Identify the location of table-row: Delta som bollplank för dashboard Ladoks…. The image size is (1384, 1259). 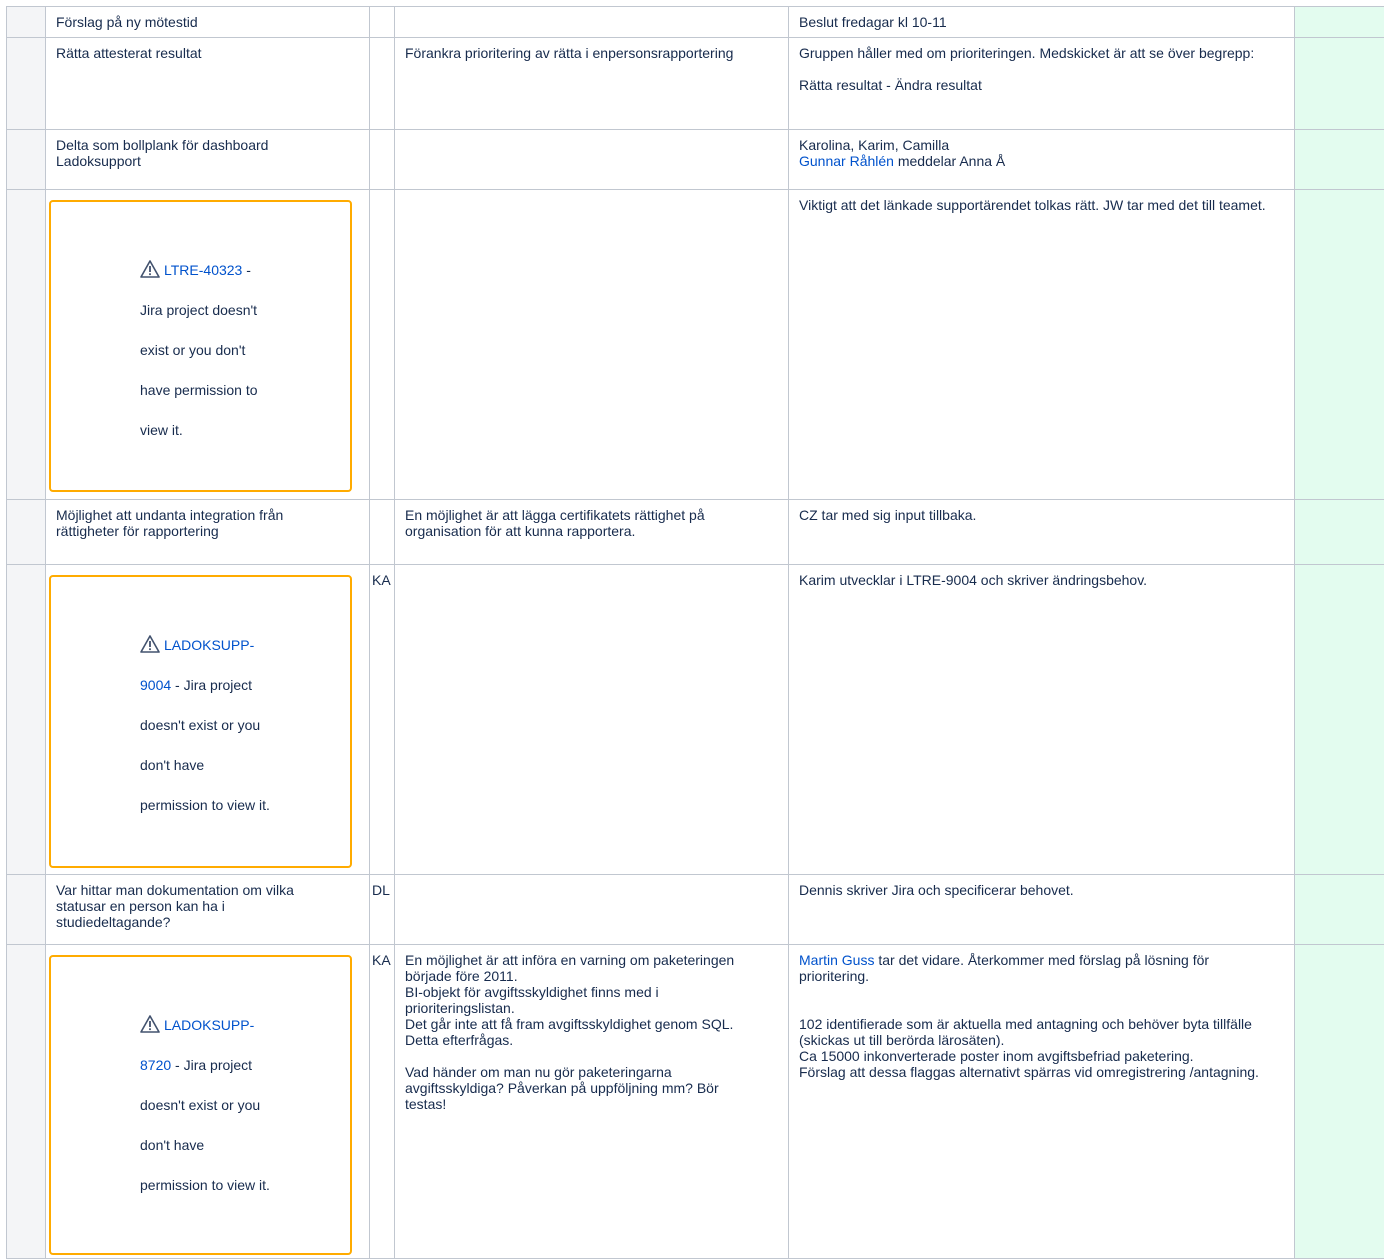
(695, 160).